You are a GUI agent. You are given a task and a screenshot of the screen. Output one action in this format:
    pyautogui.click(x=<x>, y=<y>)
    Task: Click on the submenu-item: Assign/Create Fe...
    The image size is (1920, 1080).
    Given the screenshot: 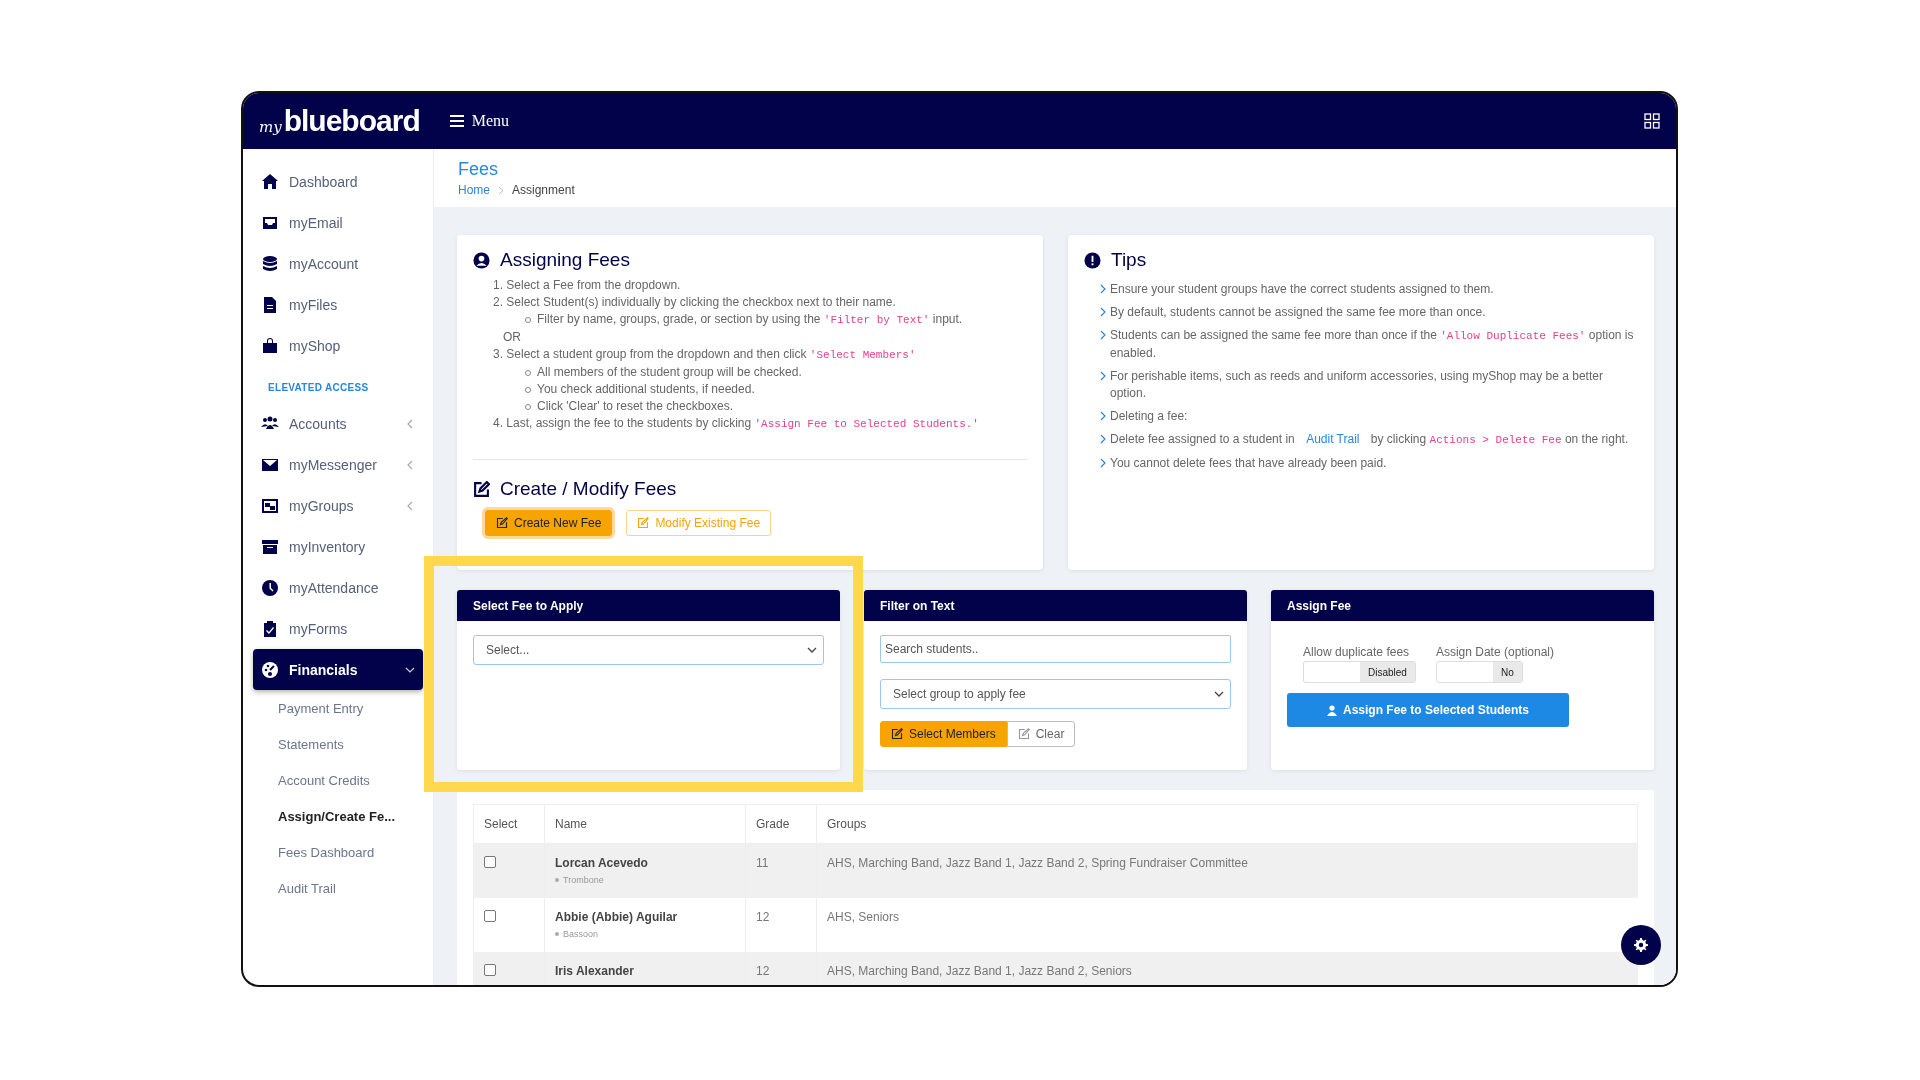 What is the action you would take?
    pyautogui.click(x=338, y=816)
    